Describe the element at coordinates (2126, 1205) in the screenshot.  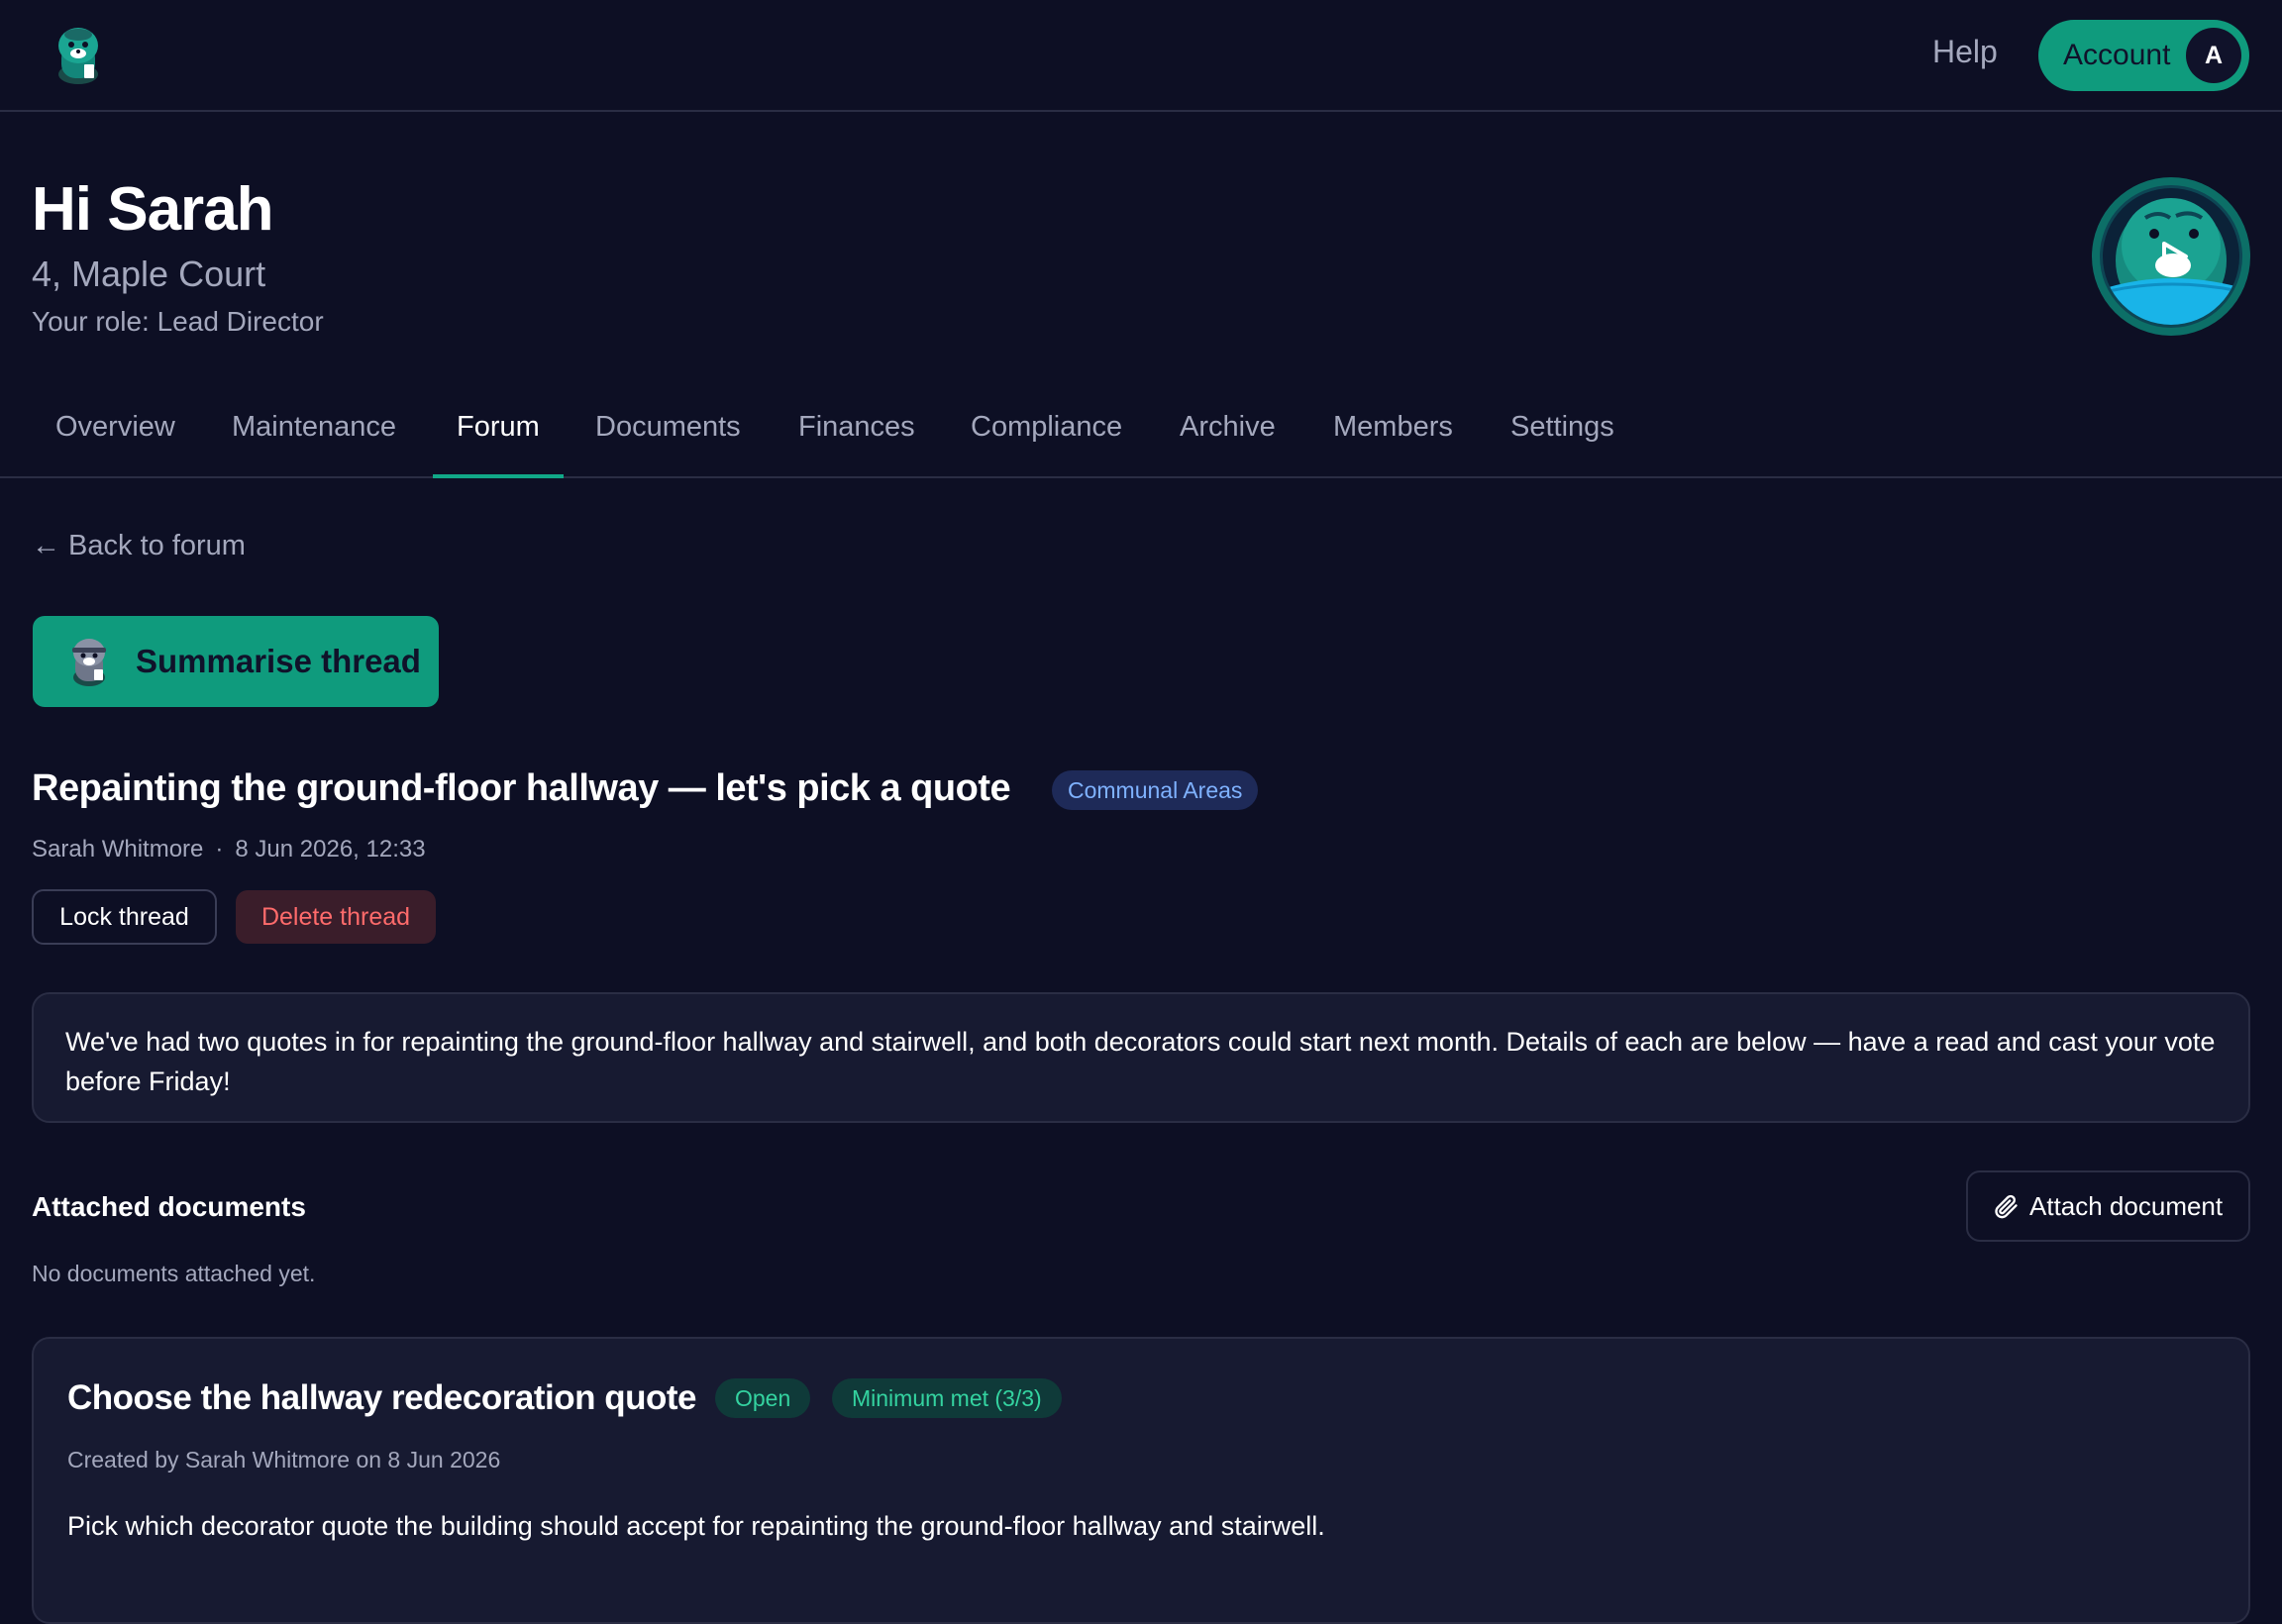
I see `attach-document-label: Attach document` at that location.